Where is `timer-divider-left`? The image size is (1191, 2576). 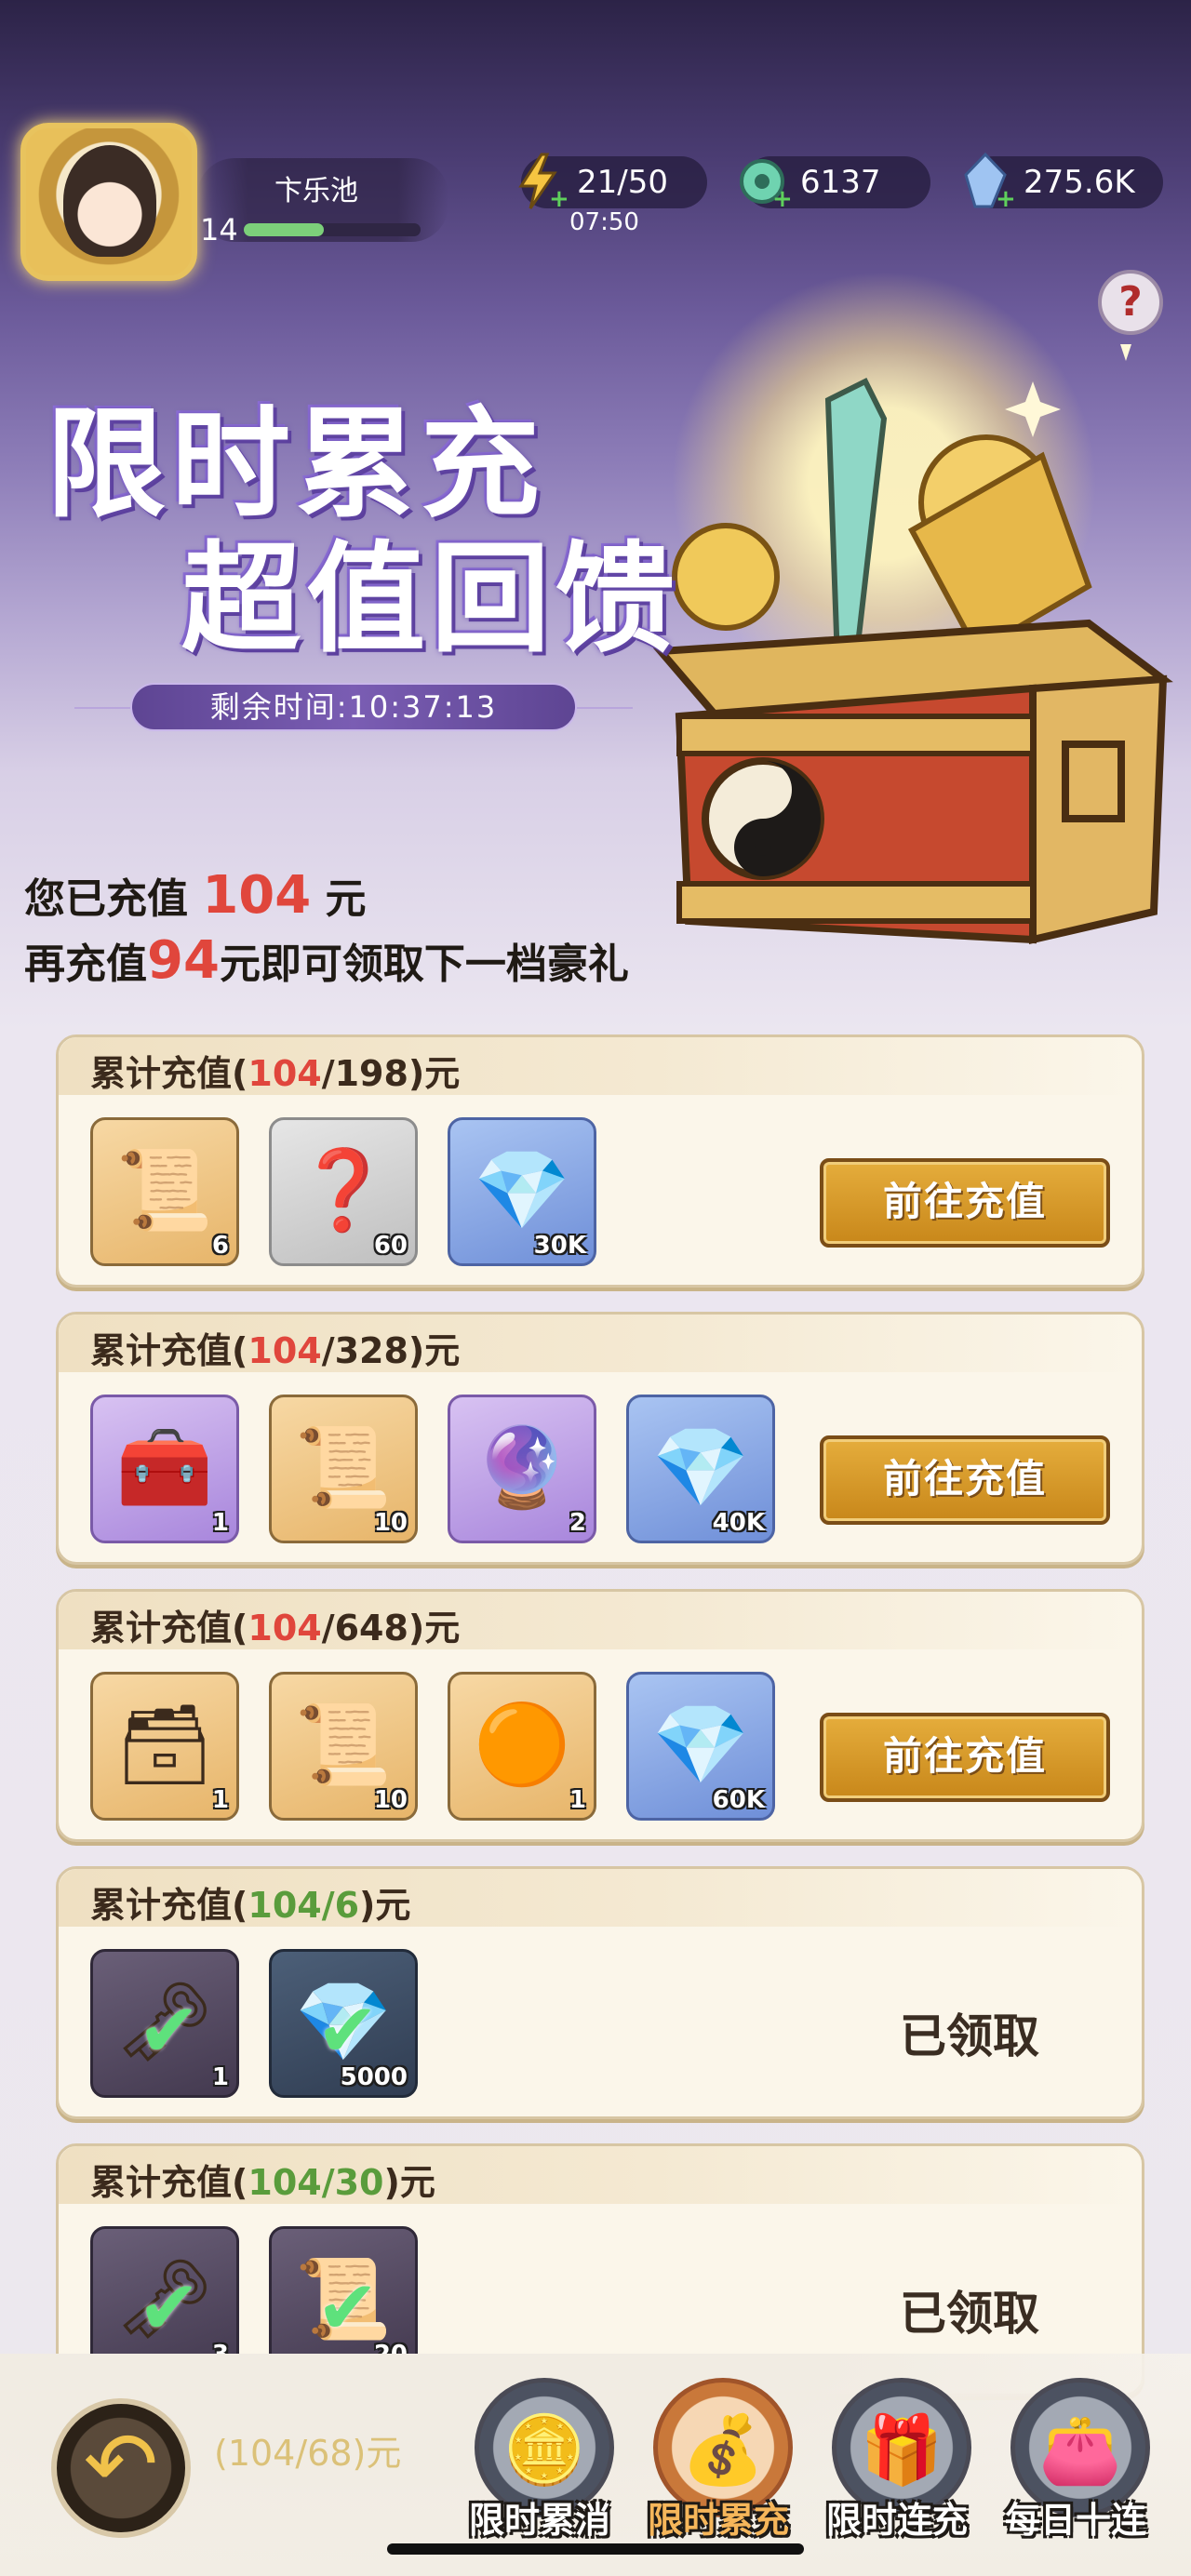
timer-divider-left is located at coordinates (102, 708).